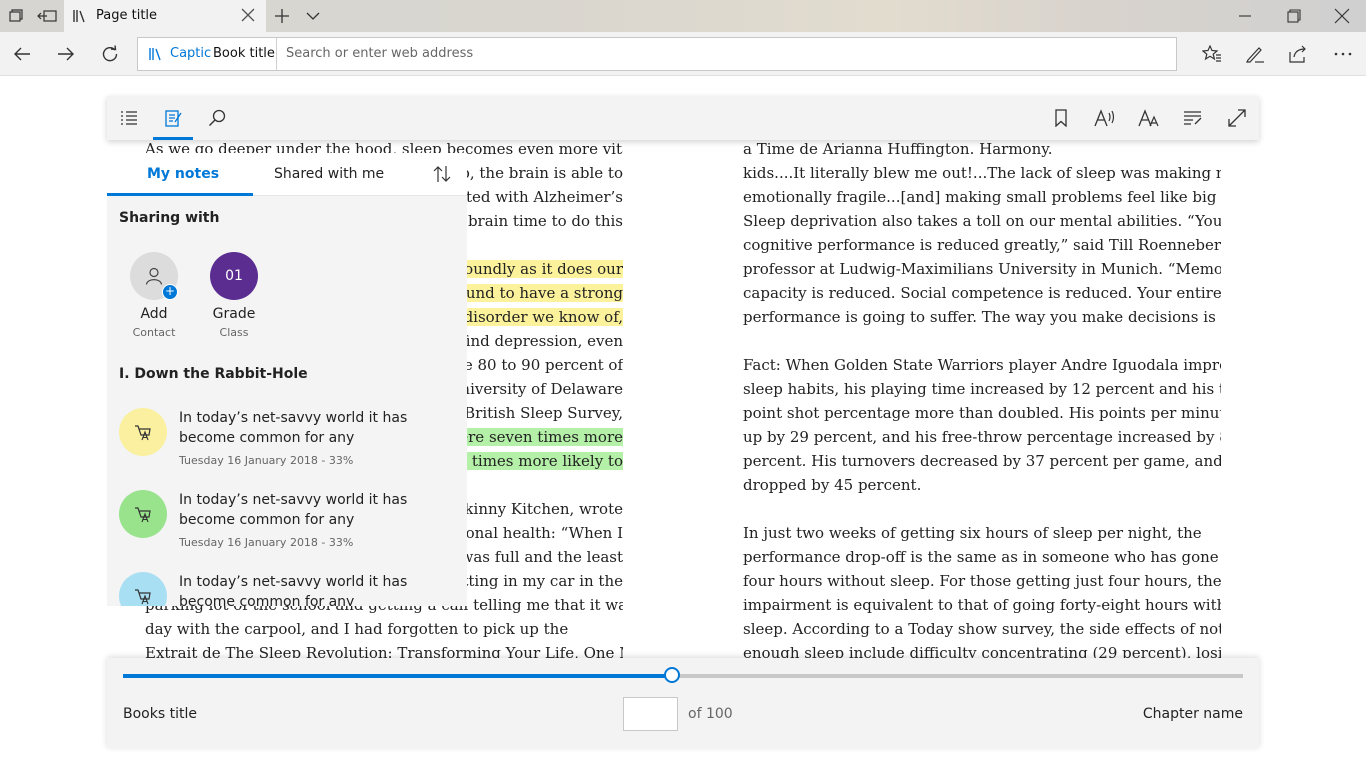 The height and width of the screenshot is (768, 1366). What do you see at coordinates (328, 174) in the screenshot?
I see `tab-shared-with-me: Shared with me` at bounding box center [328, 174].